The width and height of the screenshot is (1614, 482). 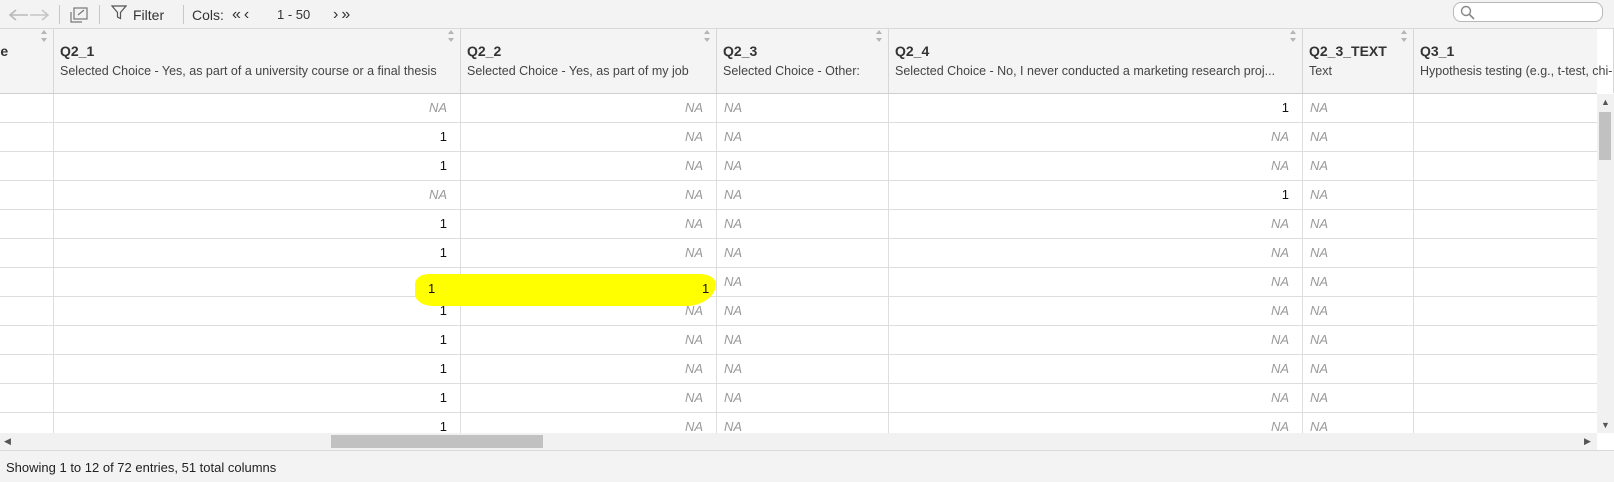 I want to click on table-row: NA NA NA, so click(x=798, y=282).